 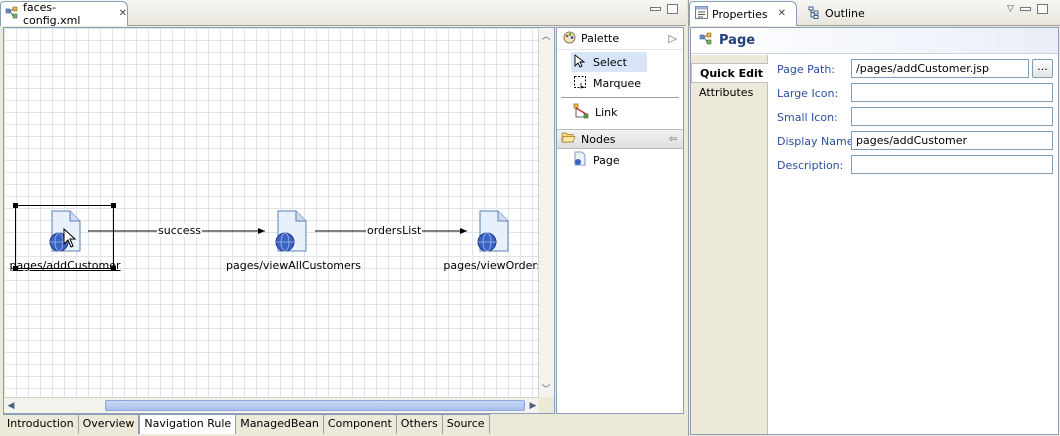 What do you see at coordinates (546, 37) in the screenshot?
I see `scroll-up-icon: ︿` at bounding box center [546, 37].